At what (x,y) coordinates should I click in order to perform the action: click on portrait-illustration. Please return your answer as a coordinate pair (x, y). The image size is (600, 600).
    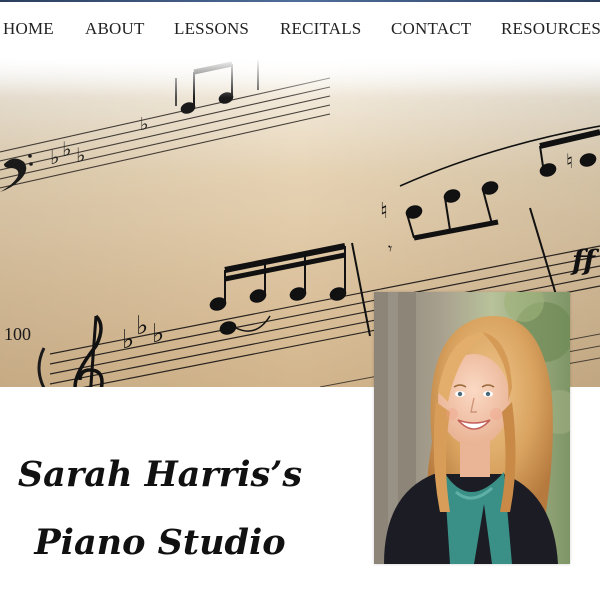
    Looking at the image, I should click on (472, 428).